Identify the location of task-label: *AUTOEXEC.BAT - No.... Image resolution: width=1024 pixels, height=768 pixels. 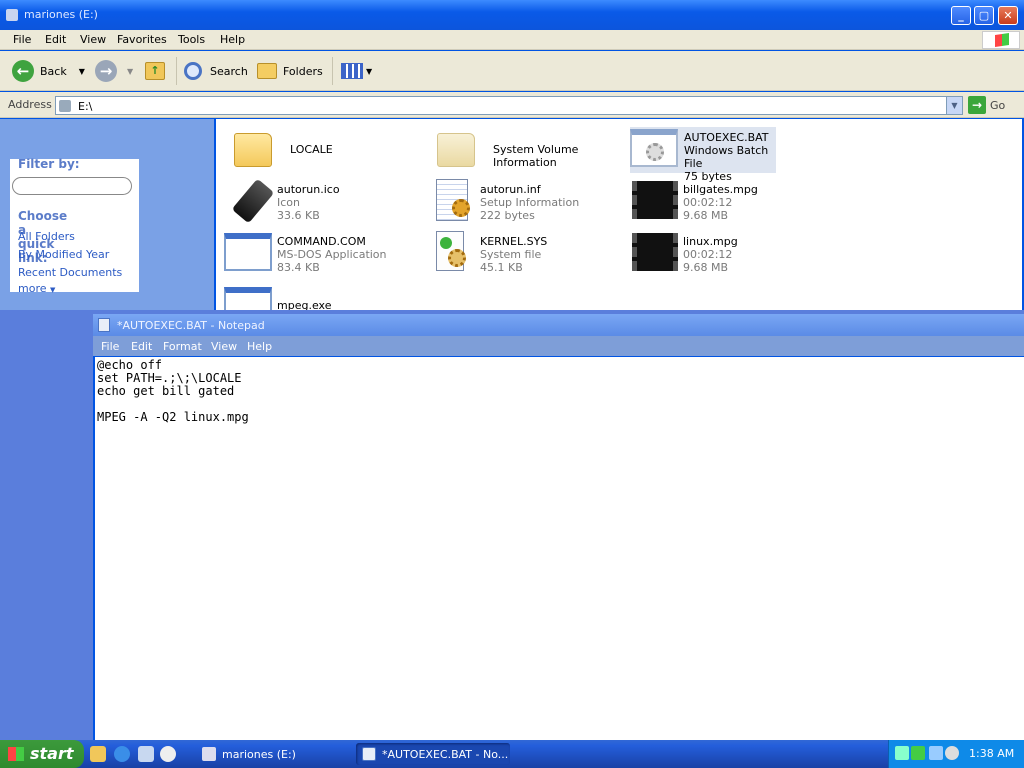
(445, 754).